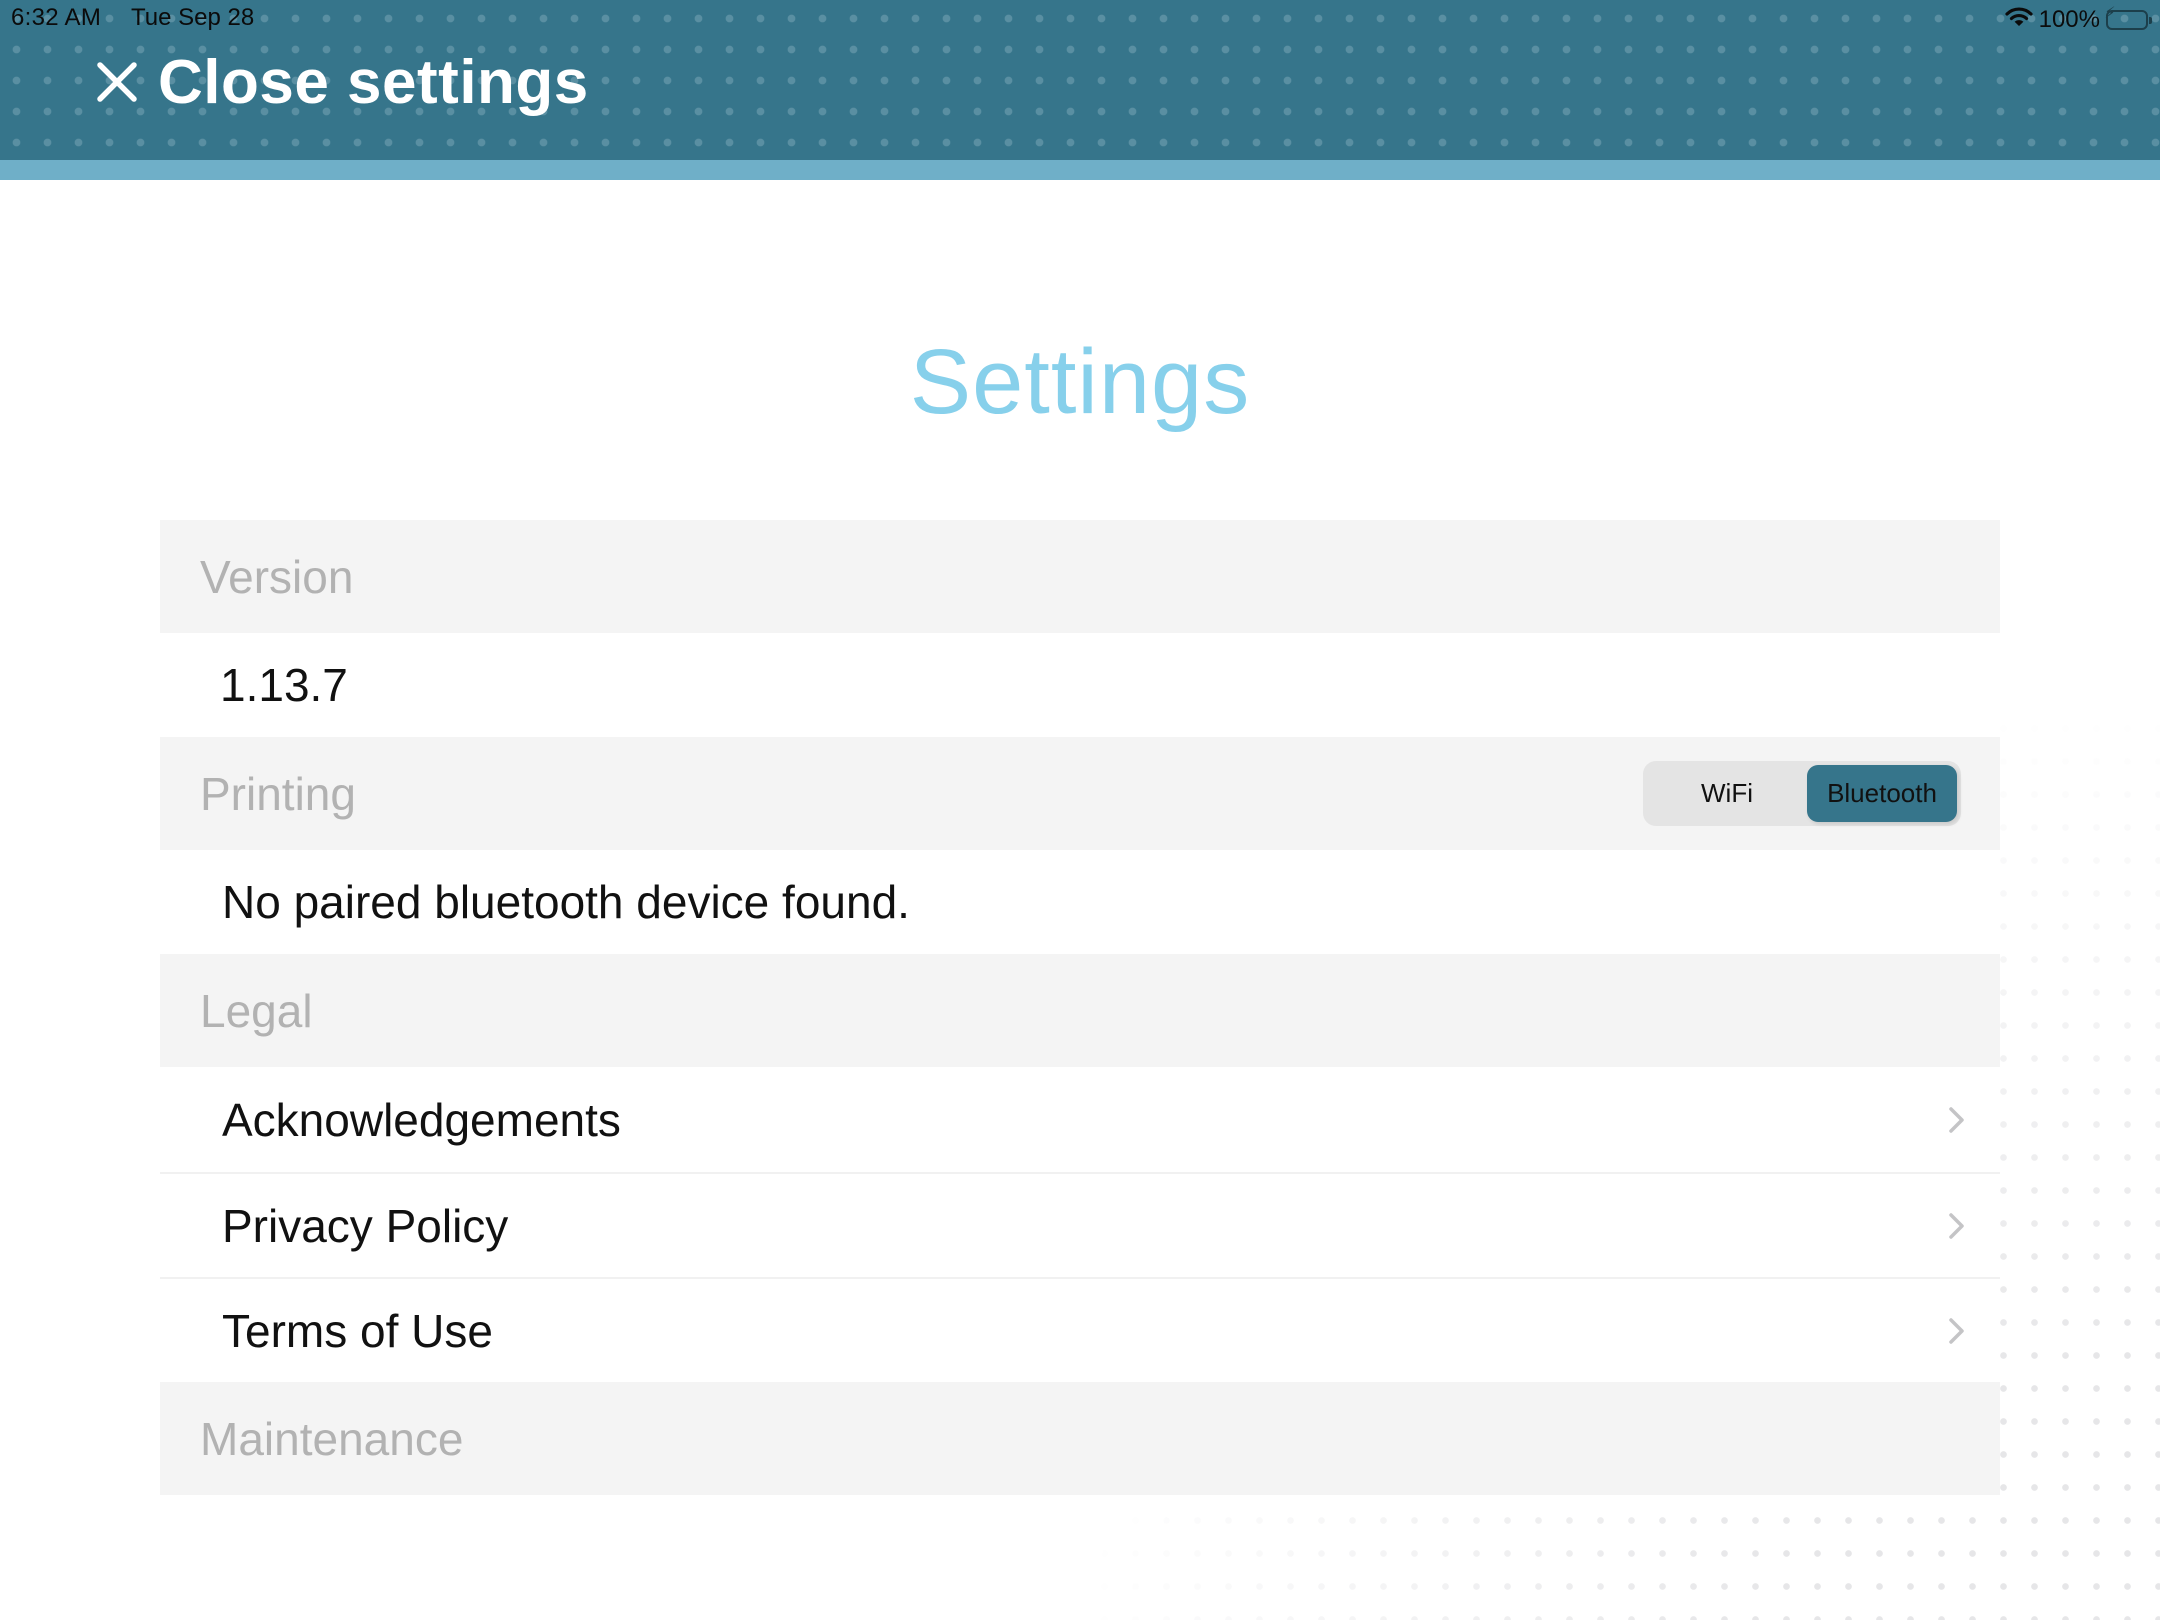 This screenshot has width=2160, height=1620. Describe the element at coordinates (2128, 18) in the screenshot. I see `battery-charging-icon: ⚡` at that location.